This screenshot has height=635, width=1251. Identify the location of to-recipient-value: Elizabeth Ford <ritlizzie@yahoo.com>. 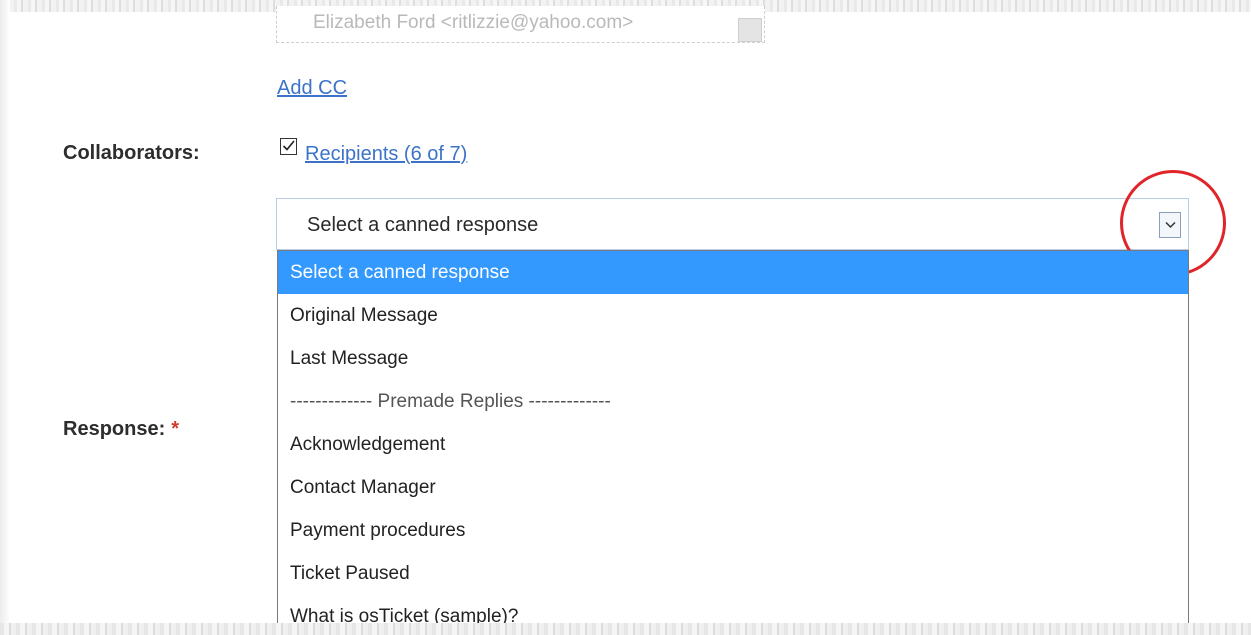
(473, 22).